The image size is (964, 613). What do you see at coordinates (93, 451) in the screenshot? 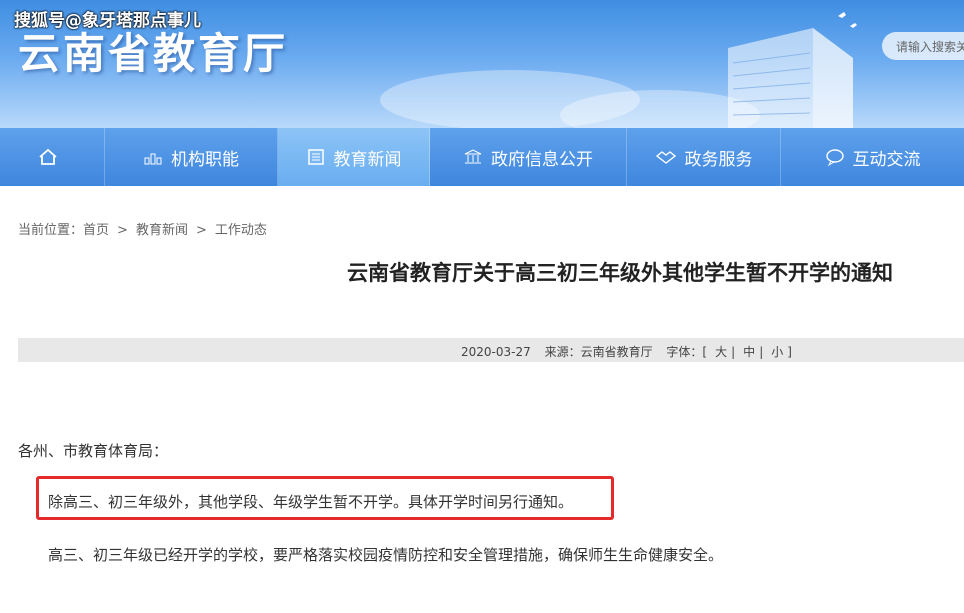
I see `article-greeting: 各州、市教育体育局：` at bounding box center [93, 451].